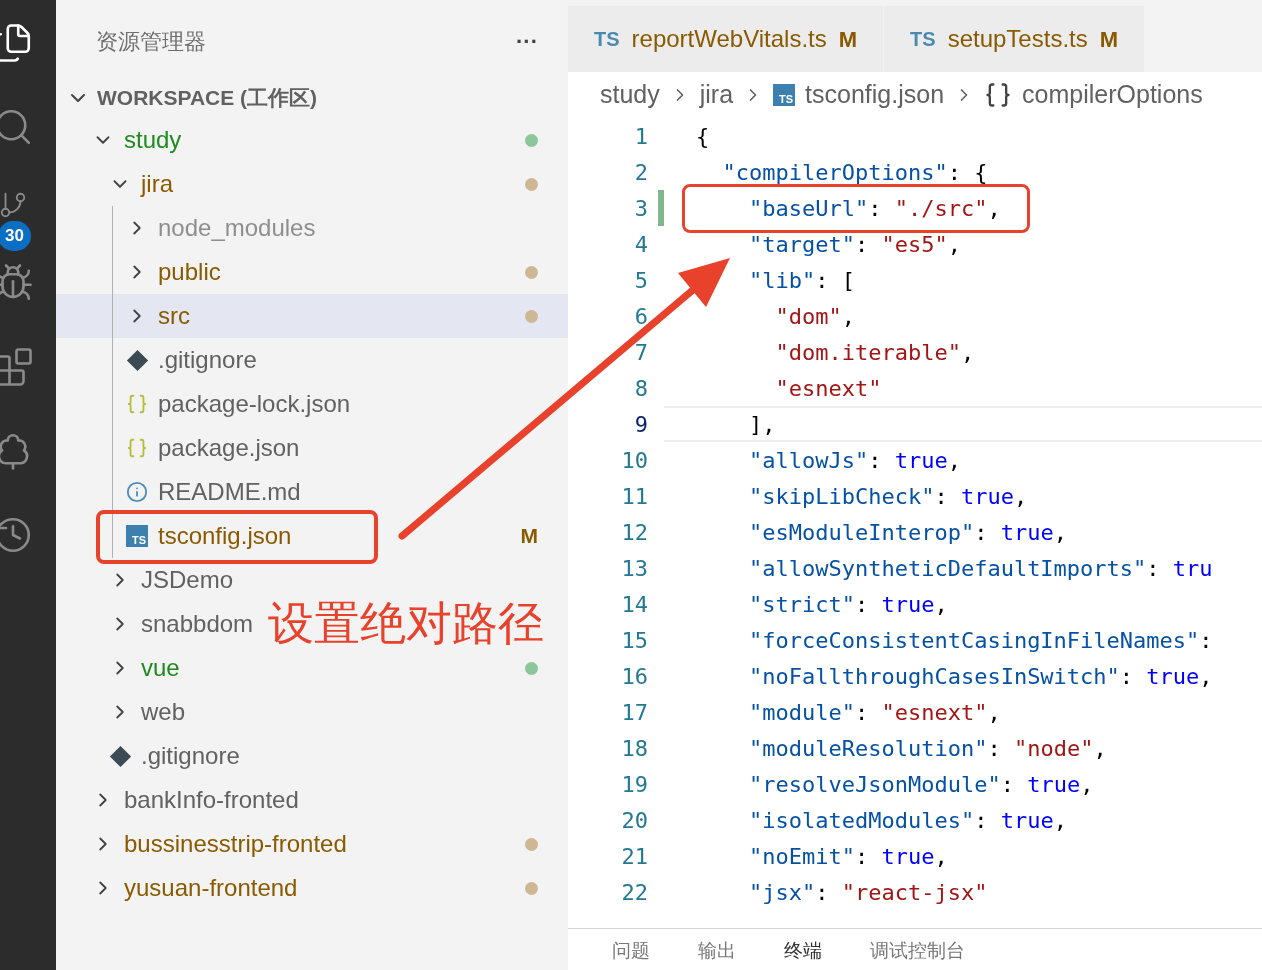 The width and height of the screenshot is (1262, 970). Describe the element at coordinates (157, 184) in the screenshot. I see `folder-item: jira` at that location.